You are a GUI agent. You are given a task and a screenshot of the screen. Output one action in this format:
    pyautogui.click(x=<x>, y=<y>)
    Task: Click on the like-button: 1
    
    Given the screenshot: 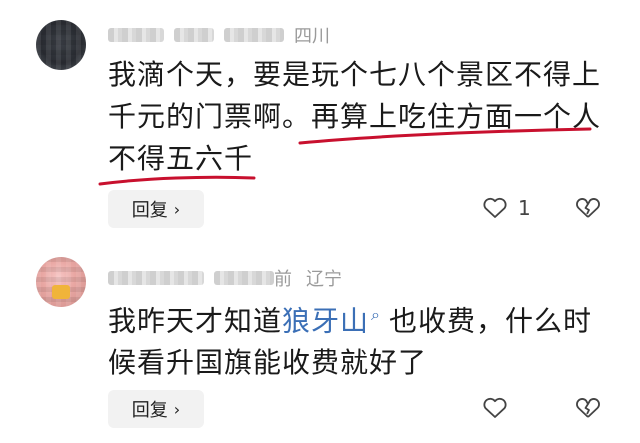 What is the action you would take?
    pyautogui.click(x=506, y=208)
    